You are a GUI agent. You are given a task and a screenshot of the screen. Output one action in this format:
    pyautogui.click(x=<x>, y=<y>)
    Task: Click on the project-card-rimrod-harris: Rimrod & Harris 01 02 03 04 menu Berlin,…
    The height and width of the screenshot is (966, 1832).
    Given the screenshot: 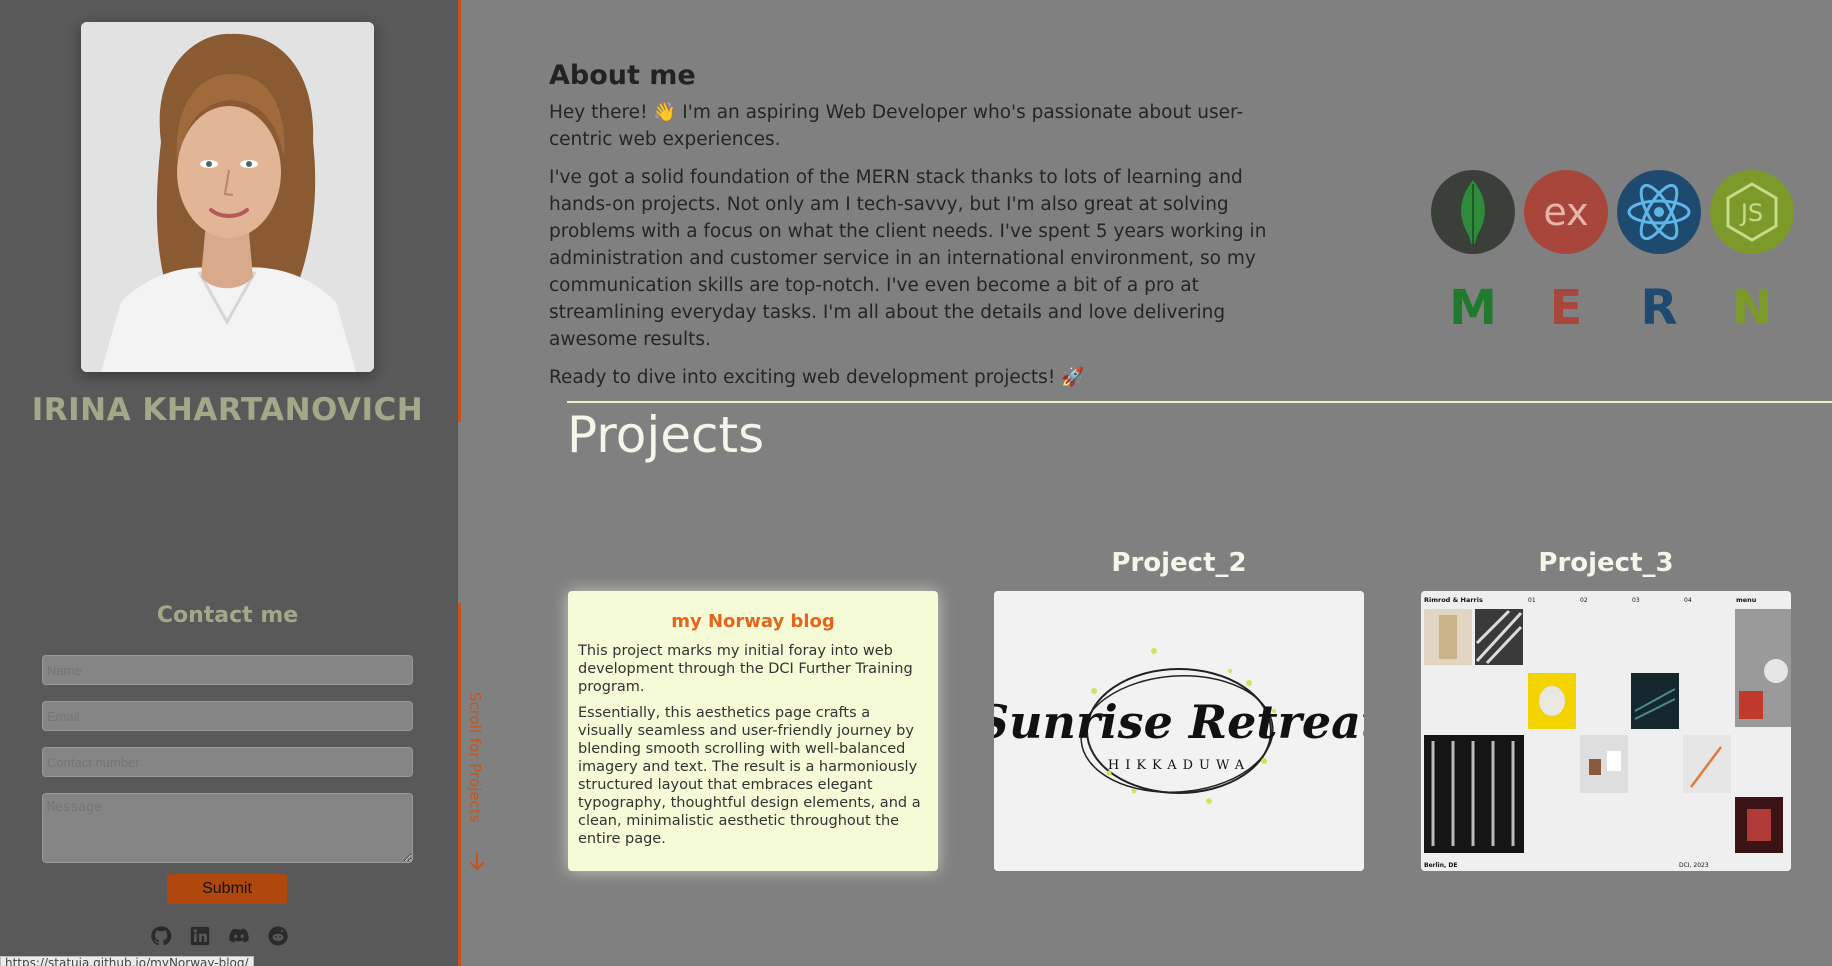 What is the action you would take?
    pyautogui.click(x=1606, y=731)
    